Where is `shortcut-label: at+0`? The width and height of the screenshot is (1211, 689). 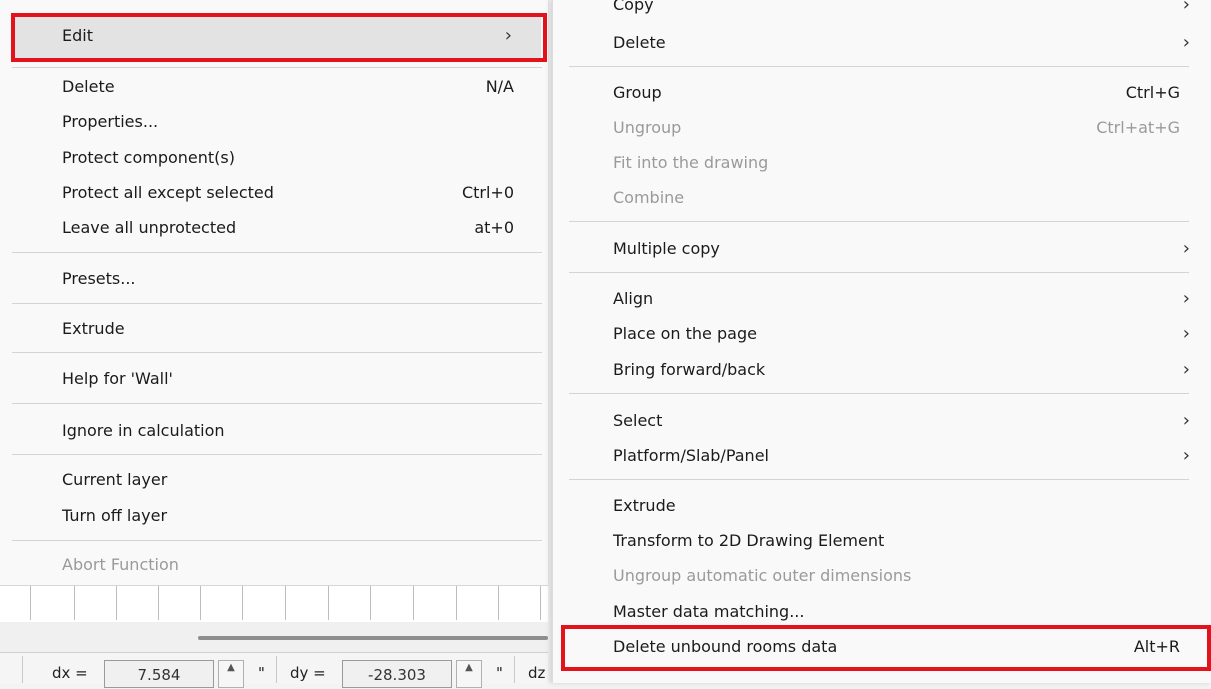 shortcut-label: at+0 is located at coordinates (494, 227).